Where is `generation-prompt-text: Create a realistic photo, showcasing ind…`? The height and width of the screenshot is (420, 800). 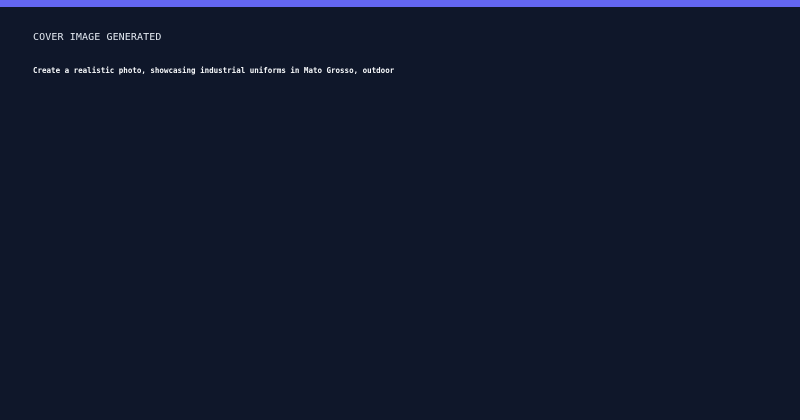
generation-prompt-text: Create a realistic photo, showcasing ind… is located at coordinates (214, 70).